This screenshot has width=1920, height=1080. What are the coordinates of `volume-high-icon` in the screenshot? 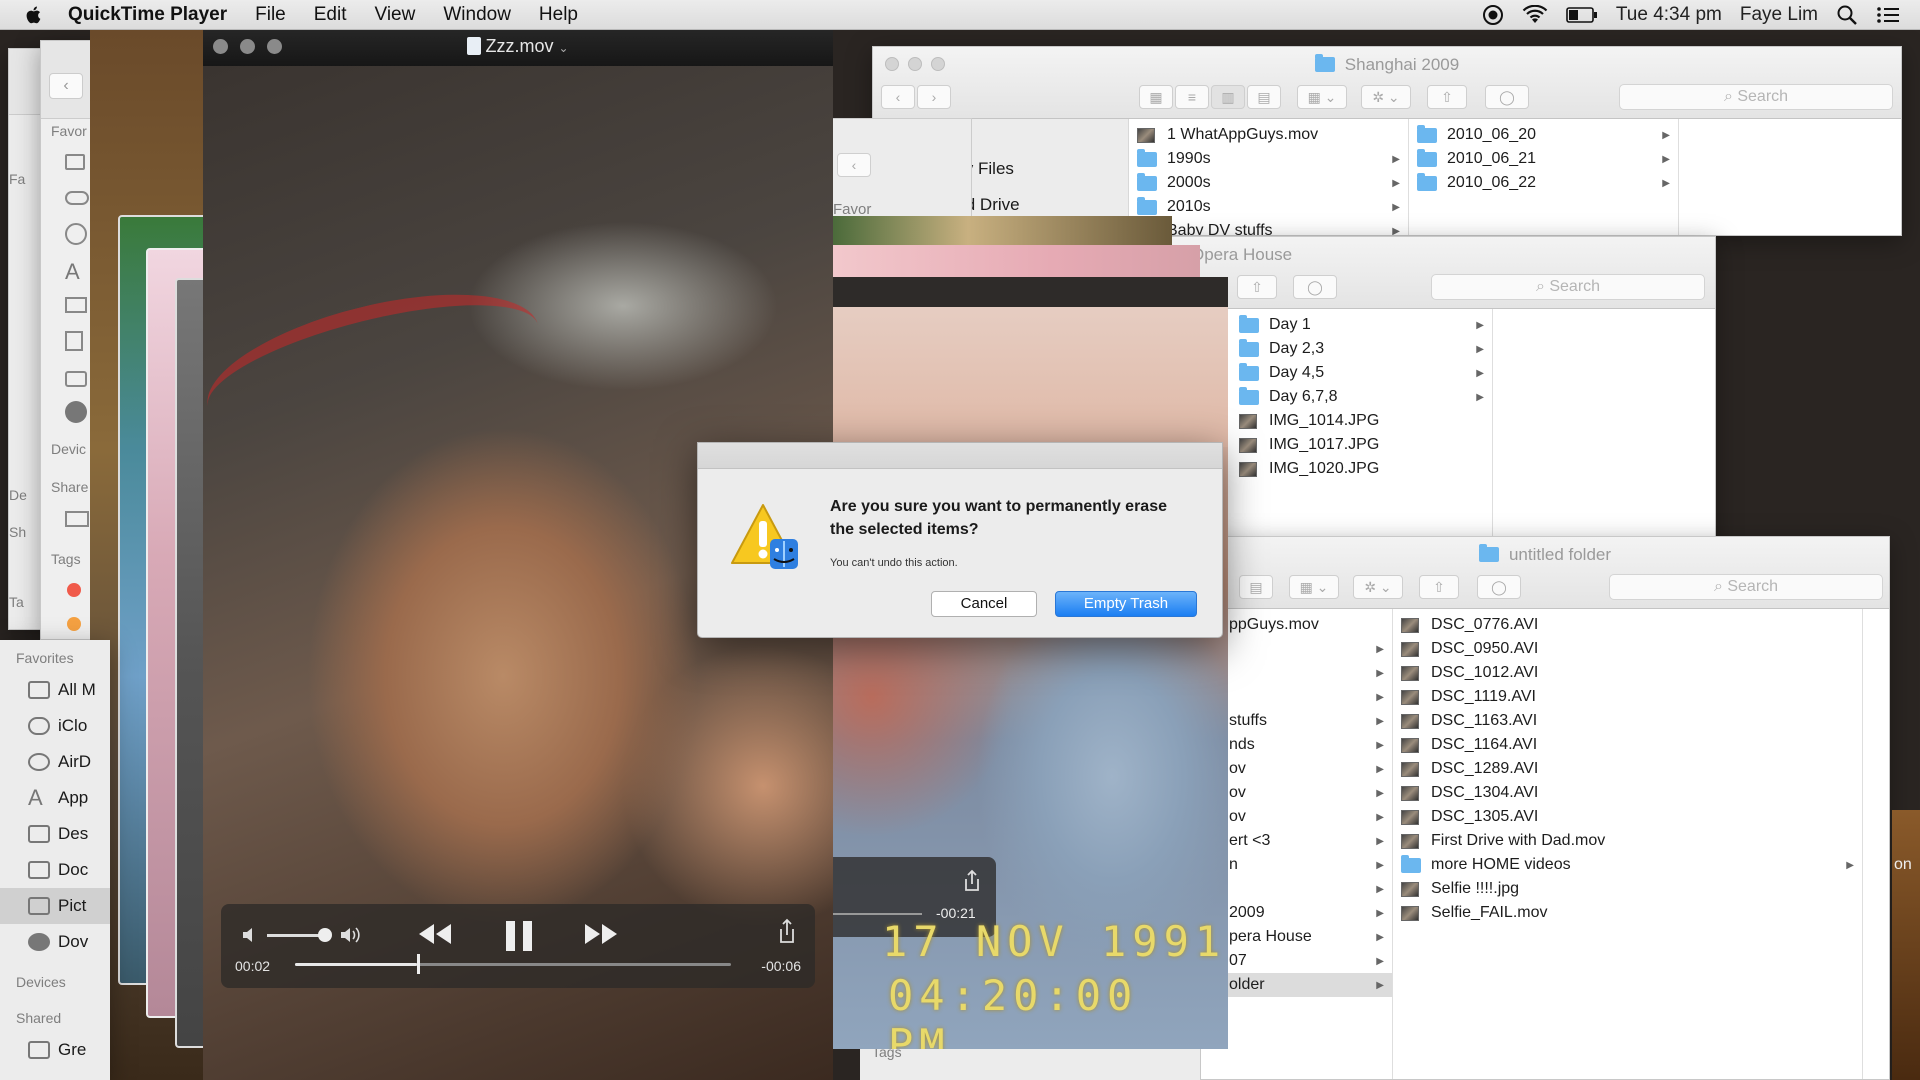 It's located at (352, 935).